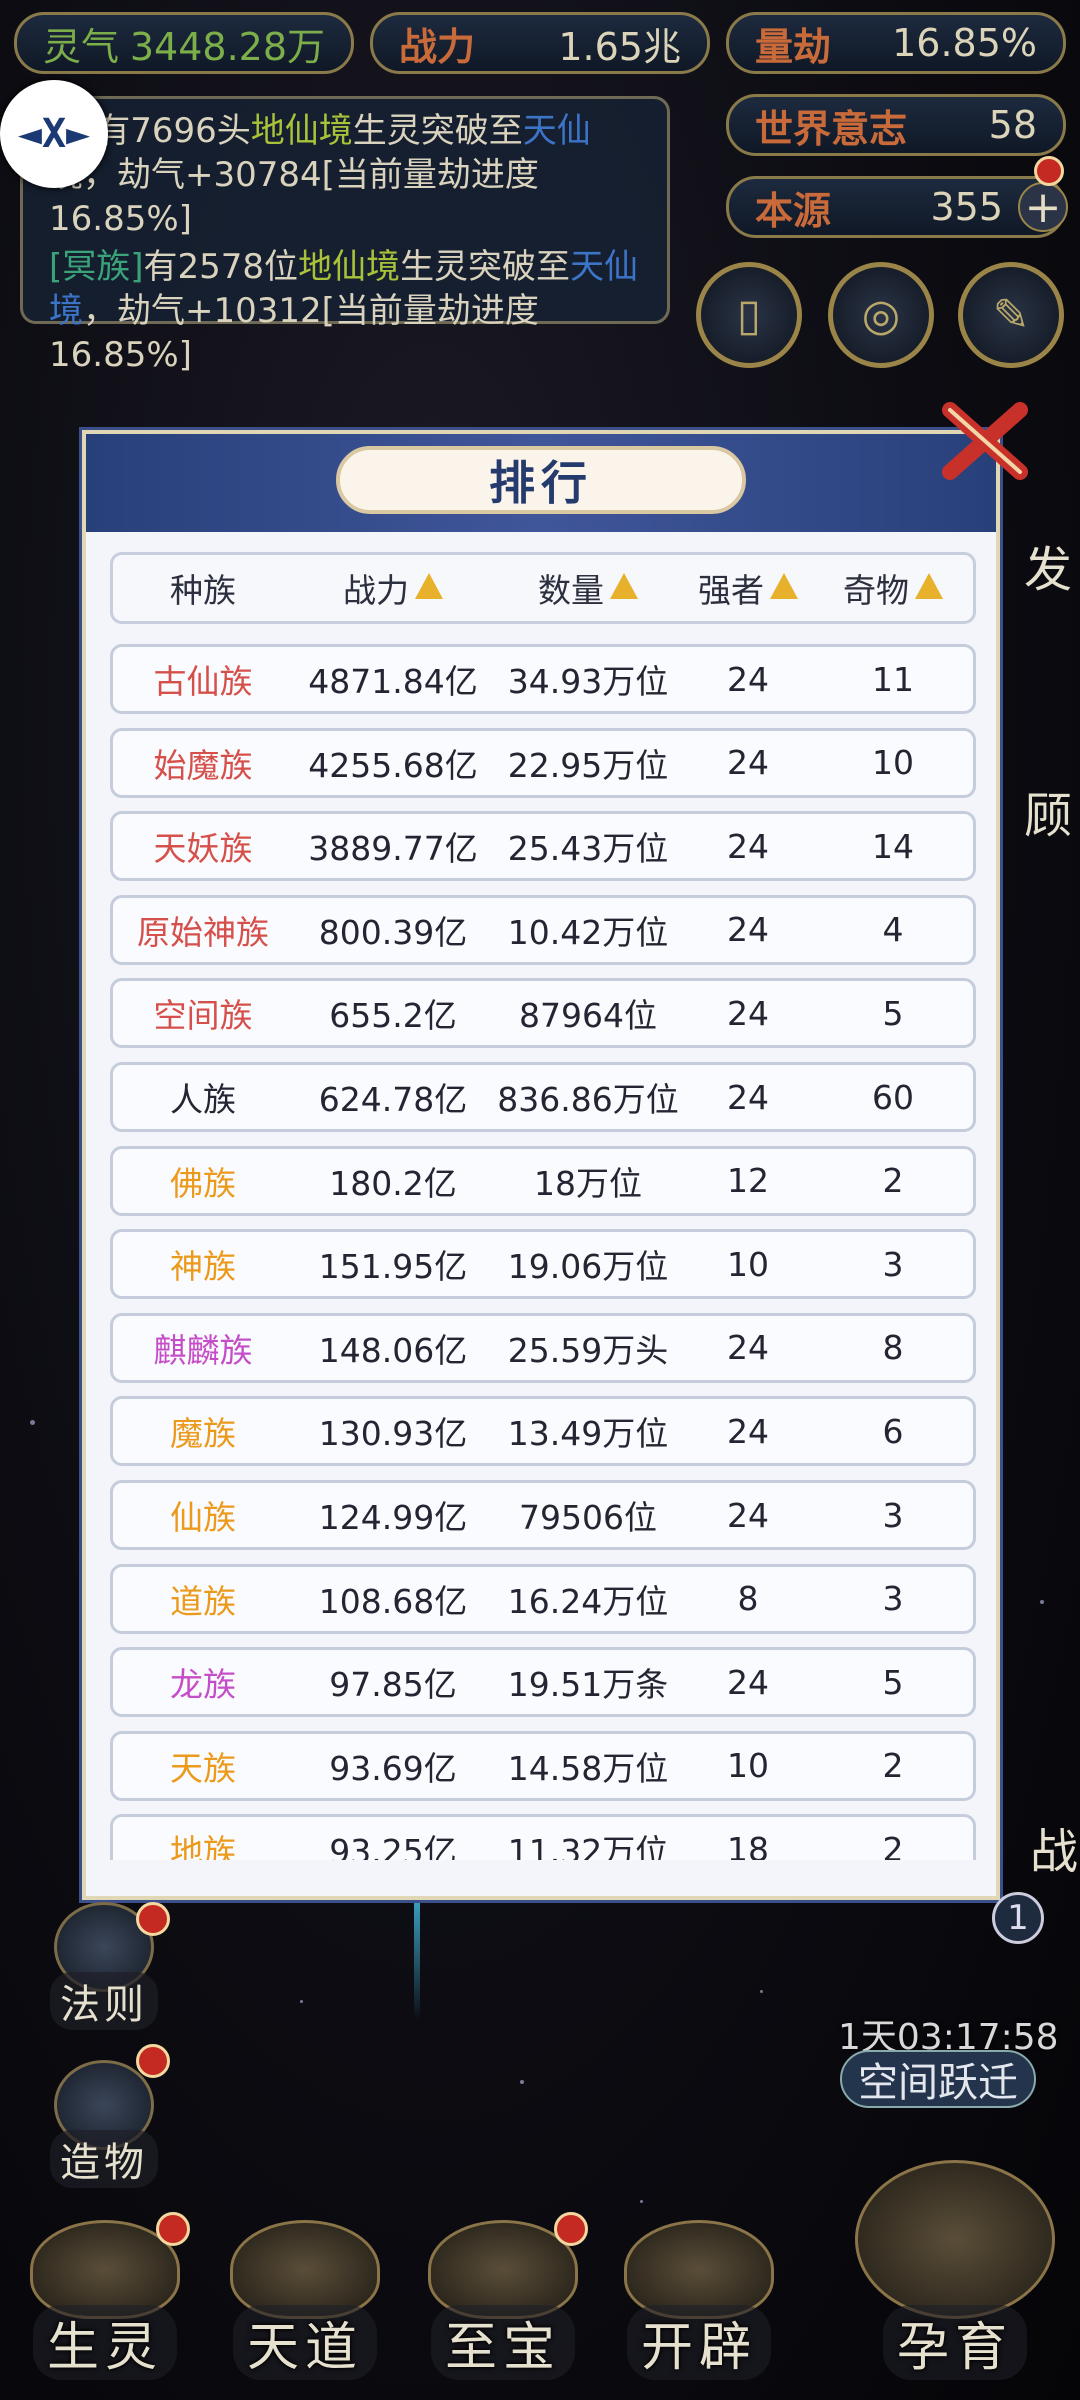  What do you see at coordinates (619, 46) in the screenshot?
I see `stat-zhanli-value: 1.65兆` at bounding box center [619, 46].